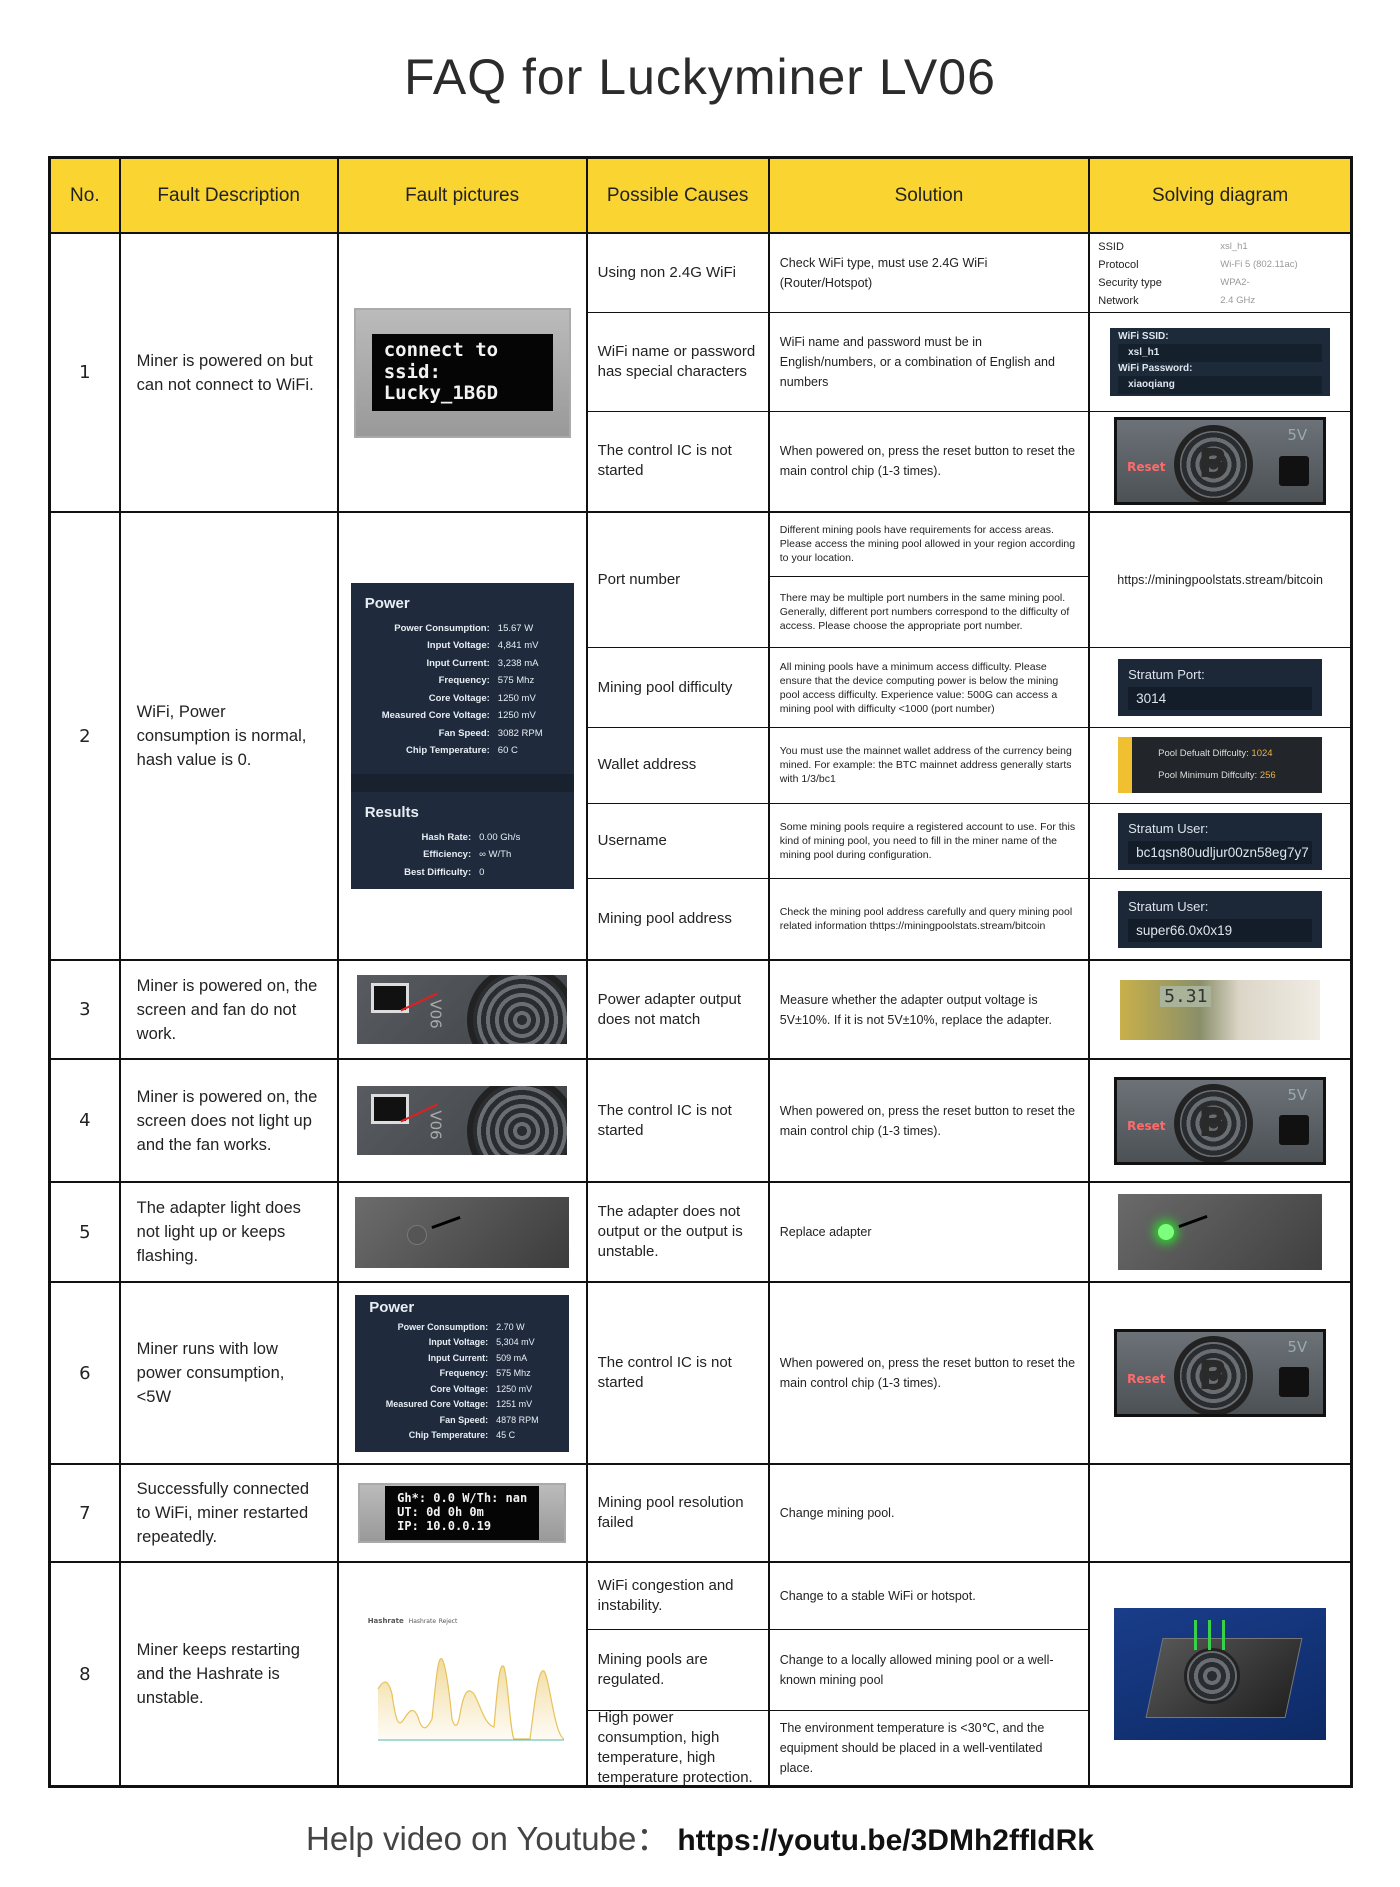 The image size is (1400, 1887). What do you see at coordinates (458, 1357) in the screenshot?
I see `stat-label: Input Current:` at bounding box center [458, 1357].